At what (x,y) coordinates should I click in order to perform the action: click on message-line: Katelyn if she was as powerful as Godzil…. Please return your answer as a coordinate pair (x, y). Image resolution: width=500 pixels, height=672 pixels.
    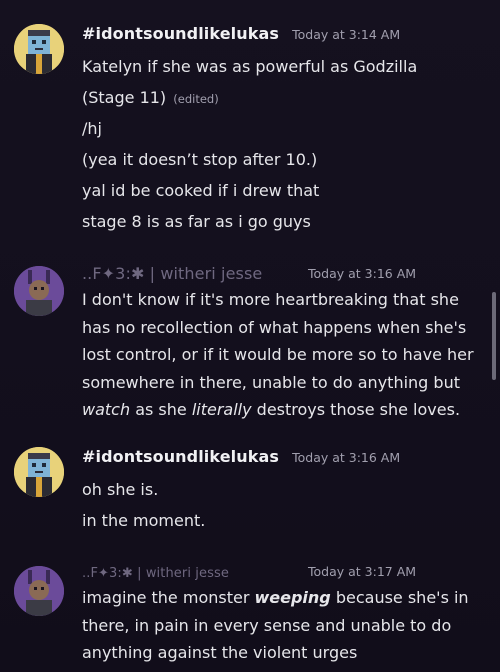
    Looking at the image, I should click on (250, 66).